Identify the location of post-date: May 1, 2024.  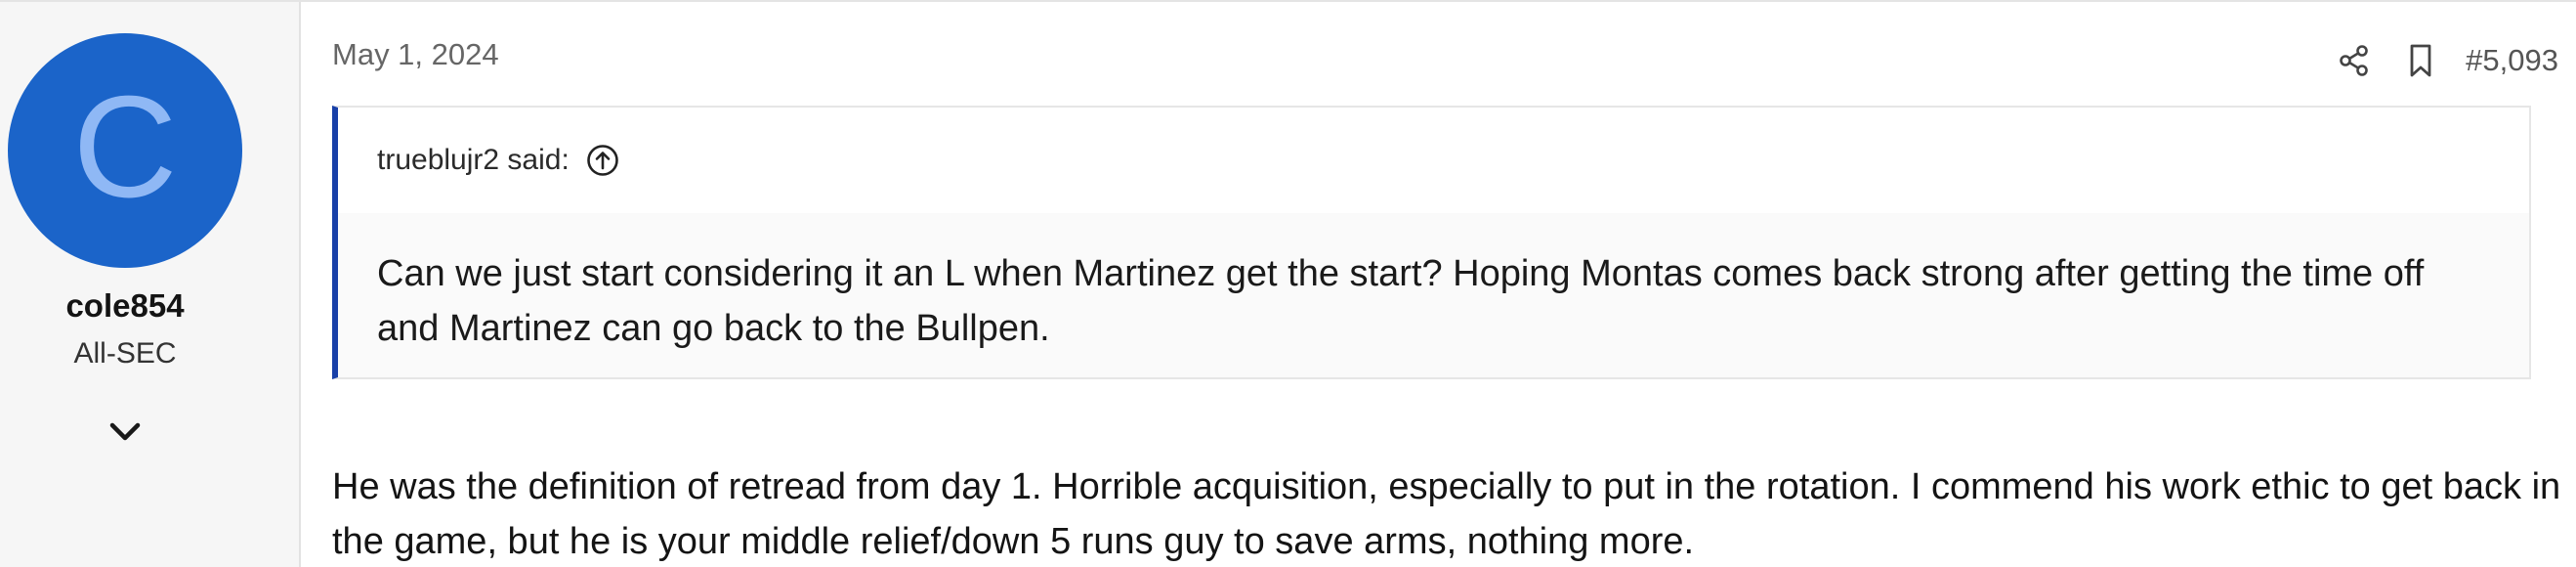
(415, 54).